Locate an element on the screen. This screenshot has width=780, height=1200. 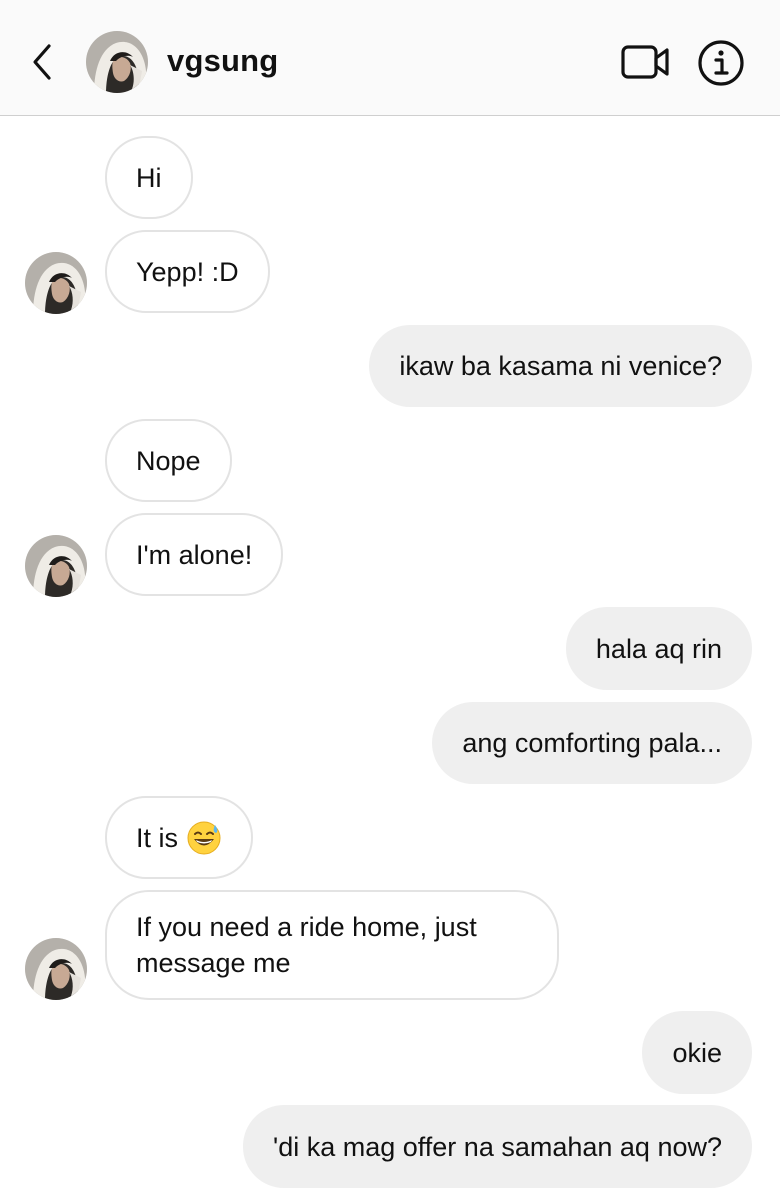
message-bubble-incoming: Yepp! :D is located at coordinates (187, 271).